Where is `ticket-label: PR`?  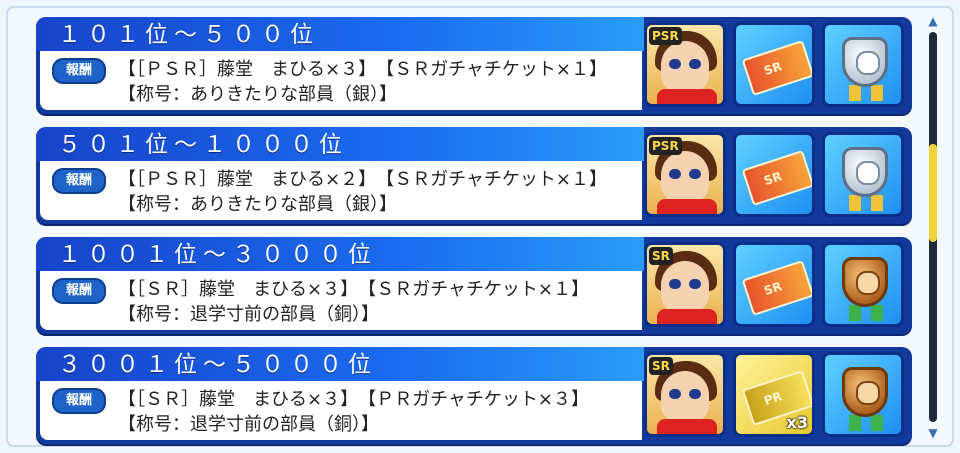 ticket-label: PR is located at coordinates (773, 399).